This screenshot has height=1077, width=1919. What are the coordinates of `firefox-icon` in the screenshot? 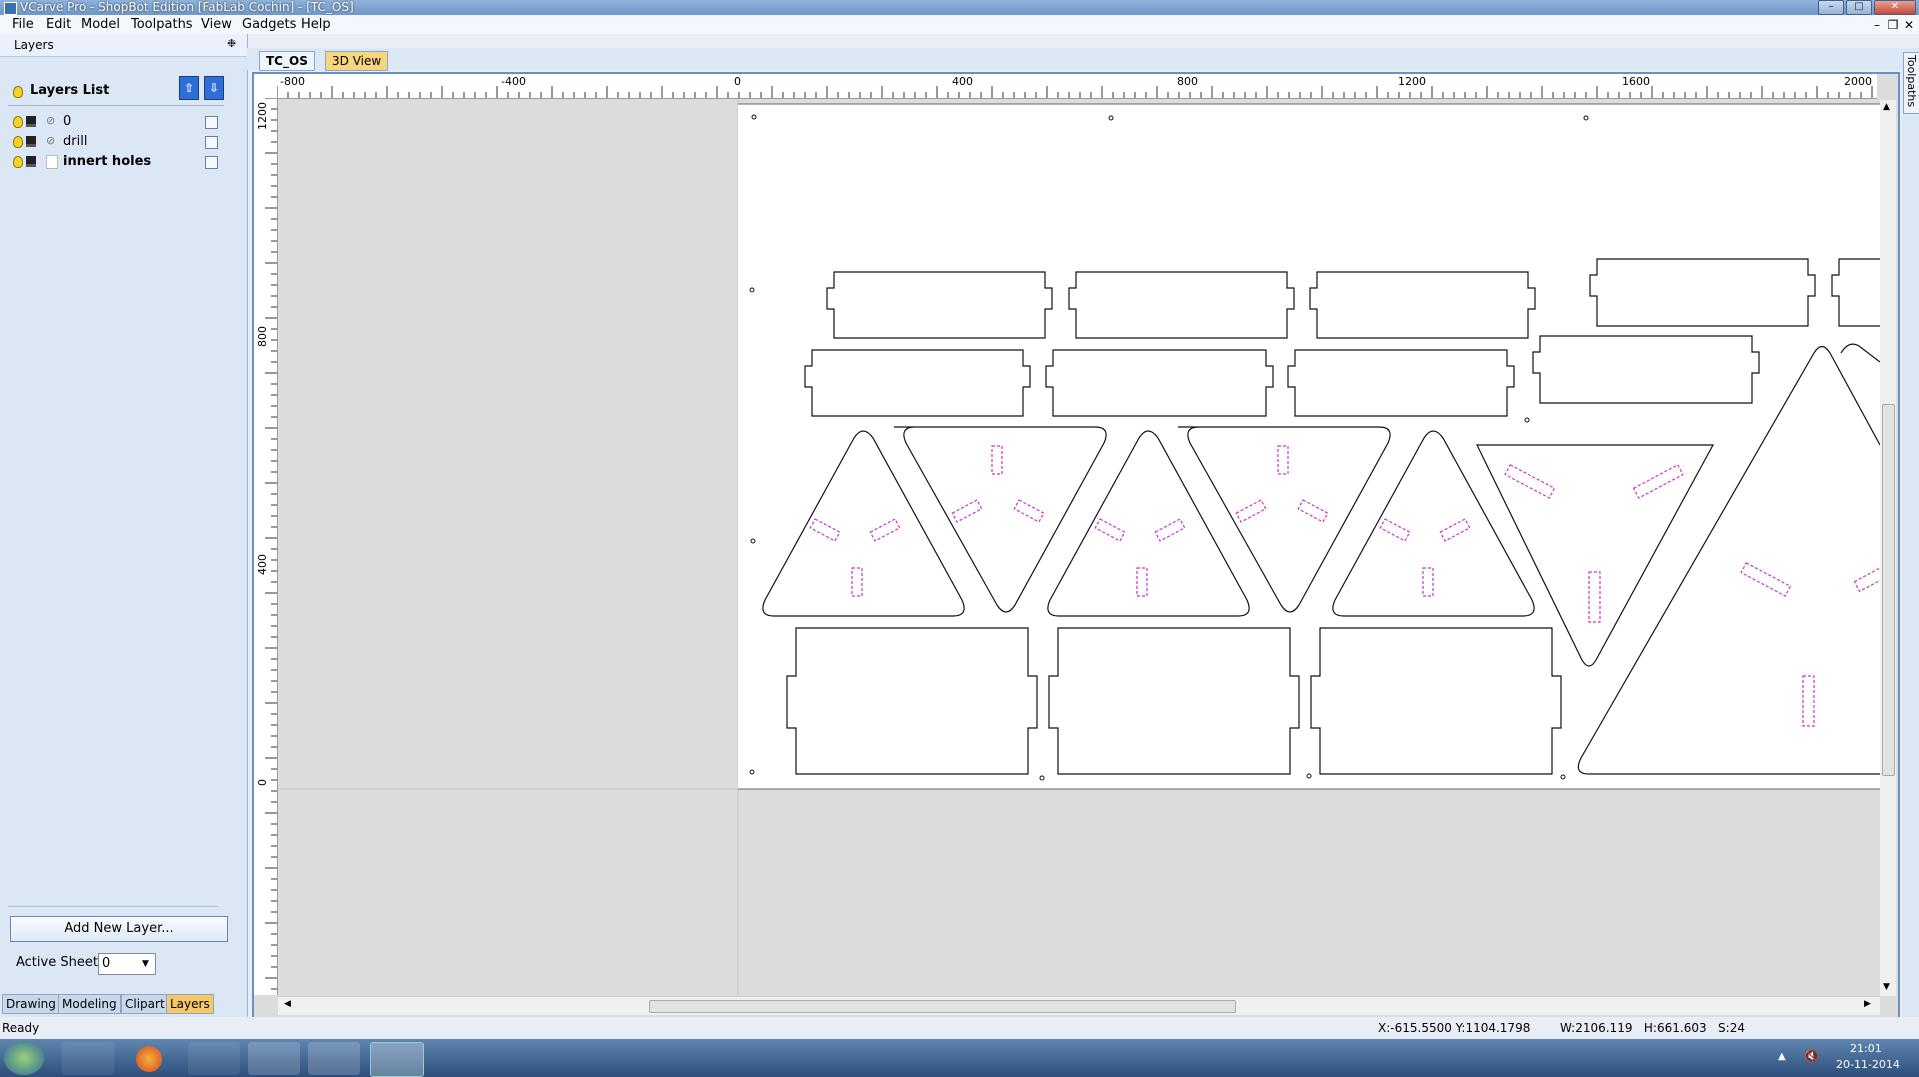 It's located at (149, 1059).